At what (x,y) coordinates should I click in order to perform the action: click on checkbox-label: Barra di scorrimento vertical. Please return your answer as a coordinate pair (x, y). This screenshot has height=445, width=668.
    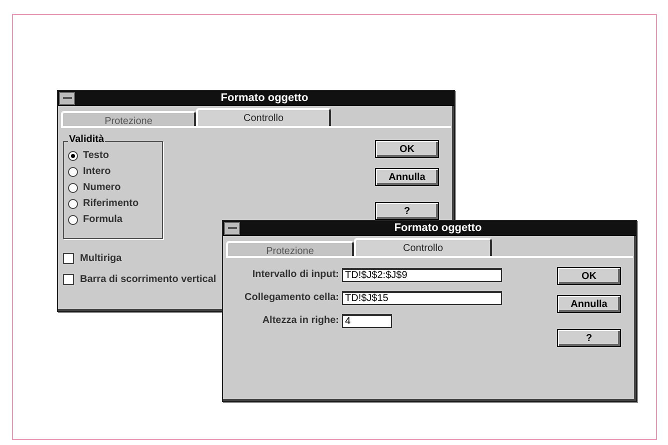
    Looking at the image, I should click on (148, 280).